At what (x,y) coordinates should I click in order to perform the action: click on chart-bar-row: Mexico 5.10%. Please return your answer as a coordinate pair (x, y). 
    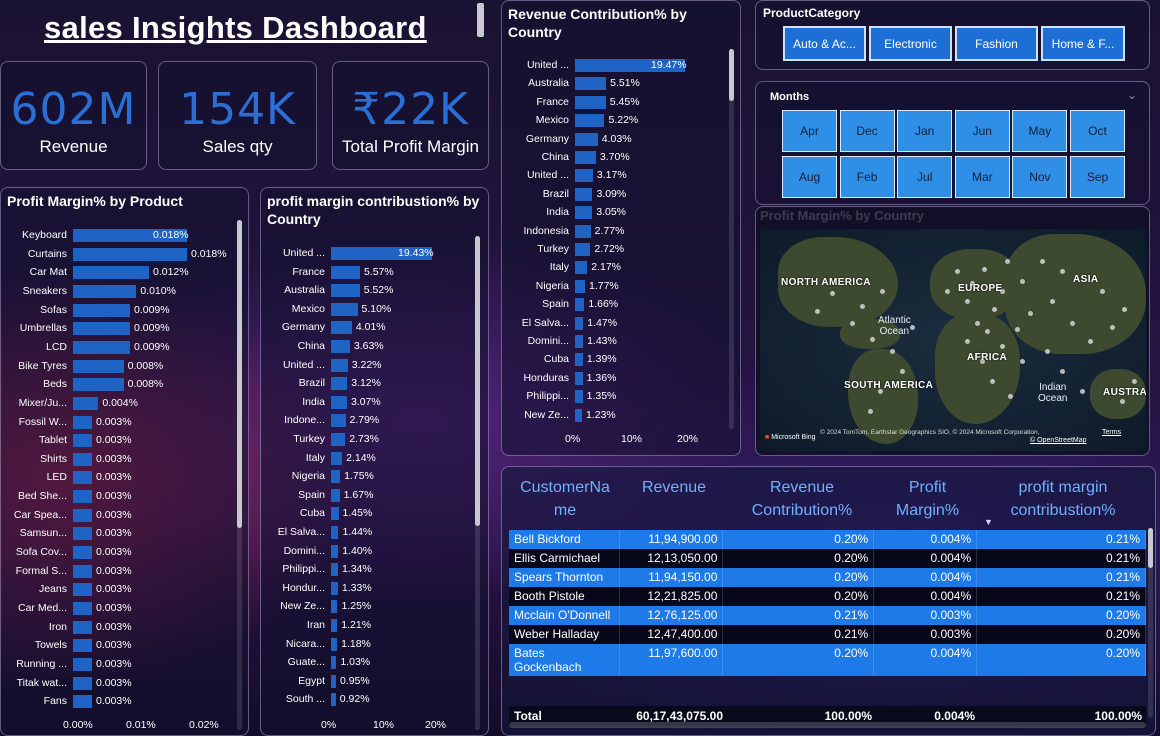
    Looking at the image, I should click on (374, 309).